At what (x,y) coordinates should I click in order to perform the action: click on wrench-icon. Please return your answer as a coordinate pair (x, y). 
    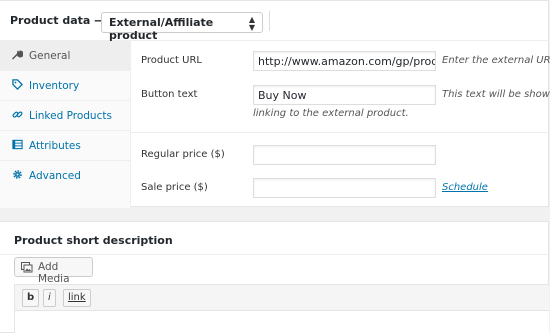
    Looking at the image, I should click on (17, 55).